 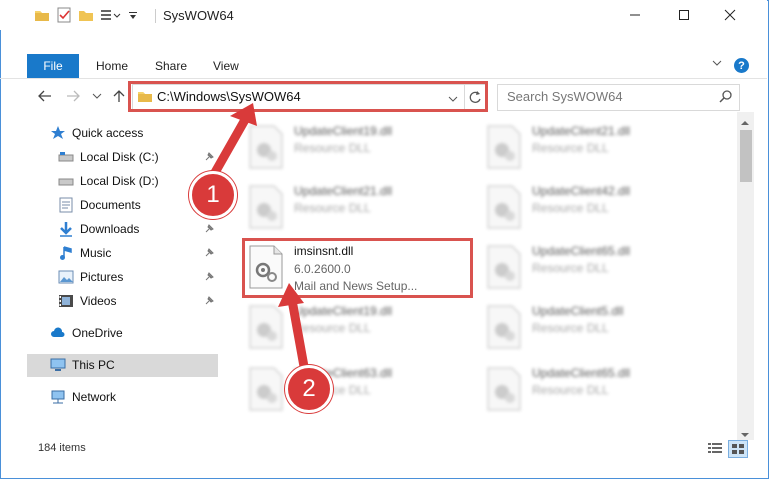 I want to click on step-1-badge: 1, so click(x=213, y=195).